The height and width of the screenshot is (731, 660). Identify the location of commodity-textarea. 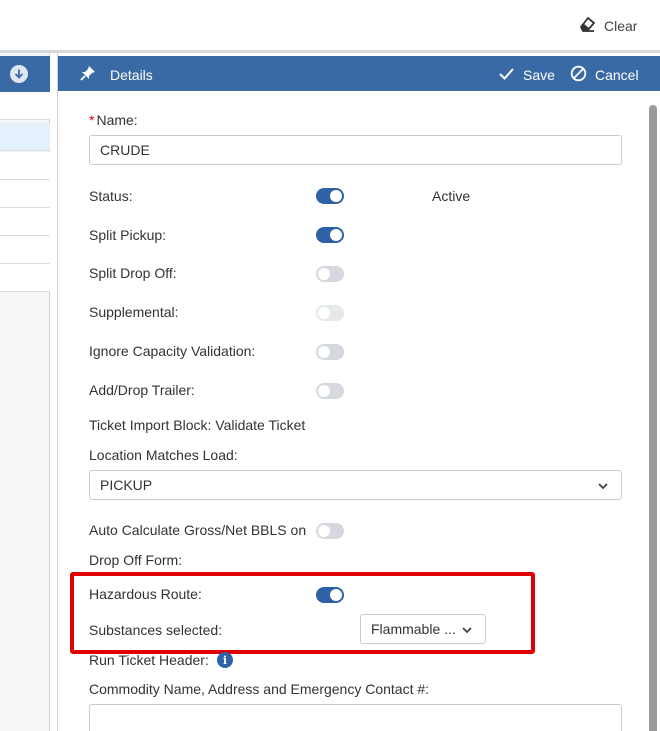
(355, 717).